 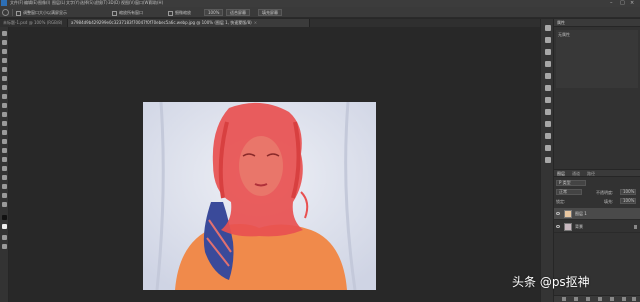 What do you see at coordinates (270, 12) in the screenshot?
I see `fill-screen-button: 填充屏幕` at bounding box center [270, 12].